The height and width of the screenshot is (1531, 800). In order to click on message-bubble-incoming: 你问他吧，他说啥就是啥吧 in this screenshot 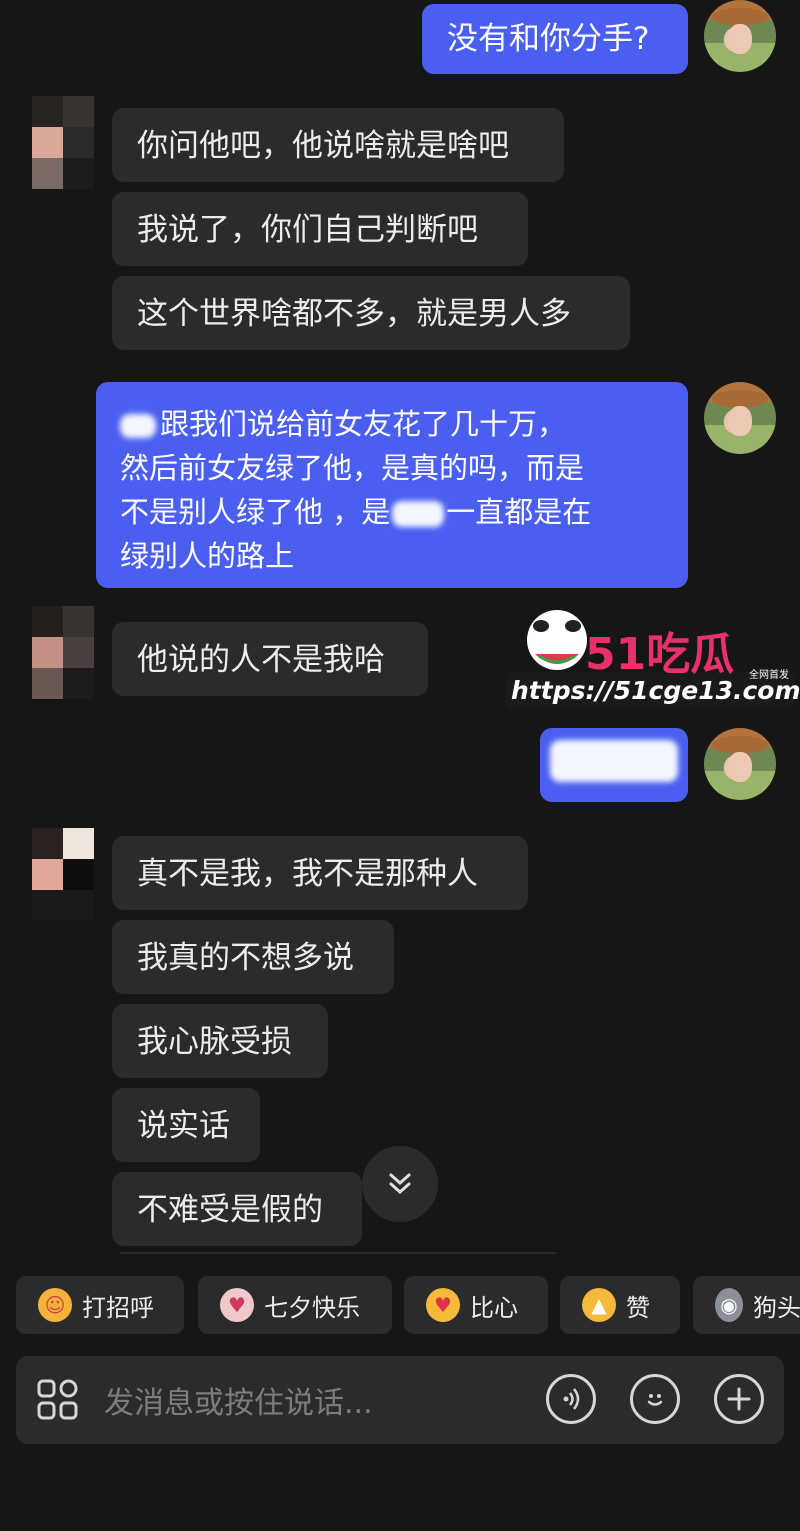, I will do `click(338, 145)`.